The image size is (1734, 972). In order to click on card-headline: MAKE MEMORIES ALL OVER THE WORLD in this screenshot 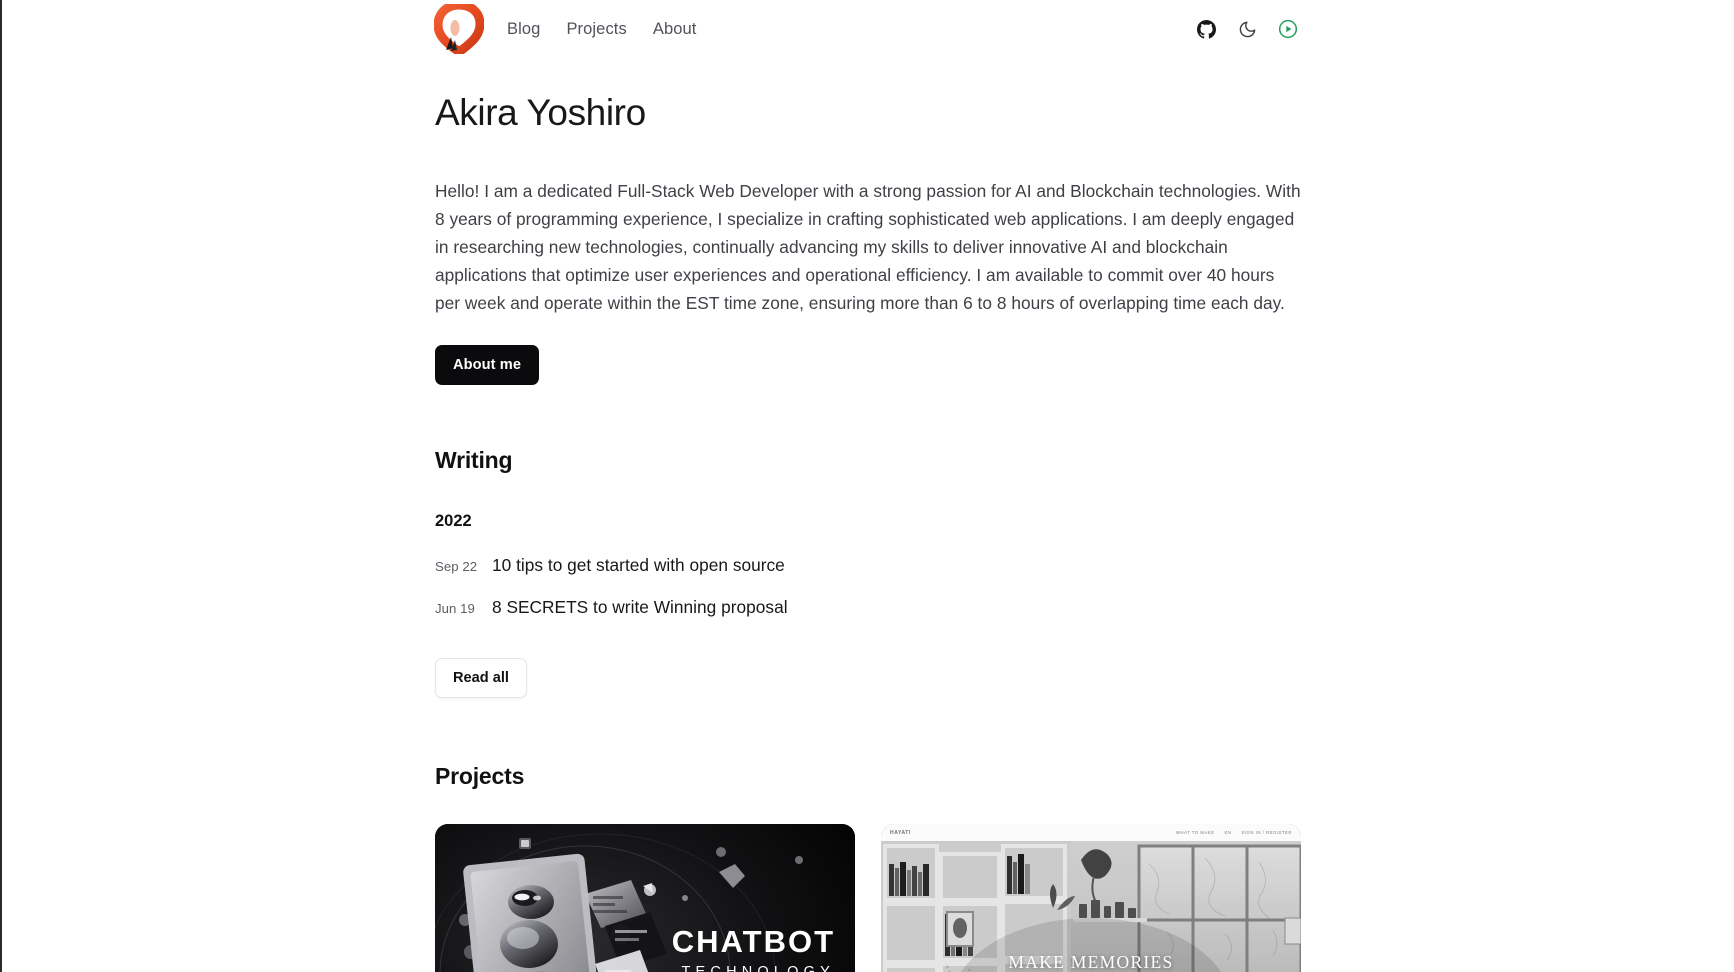, I will do `click(1090, 961)`.